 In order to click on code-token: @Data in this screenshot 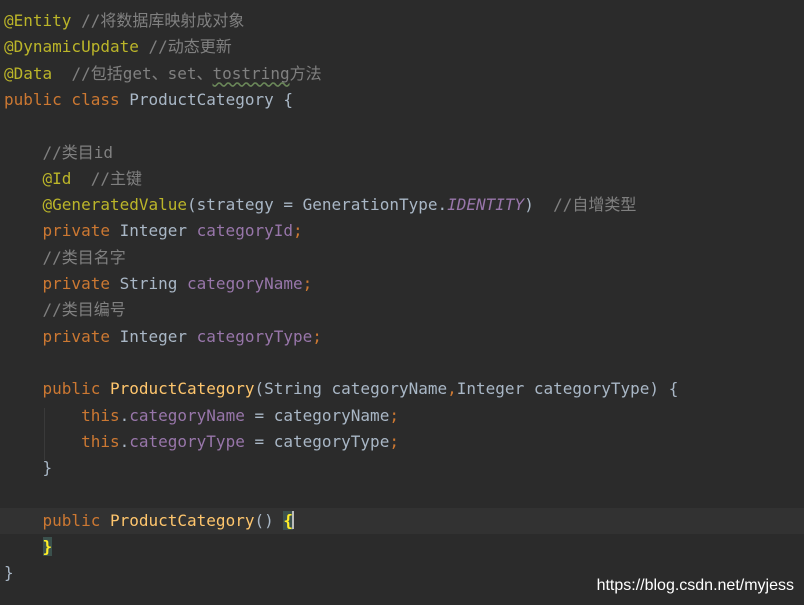, I will do `click(28, 73)`.